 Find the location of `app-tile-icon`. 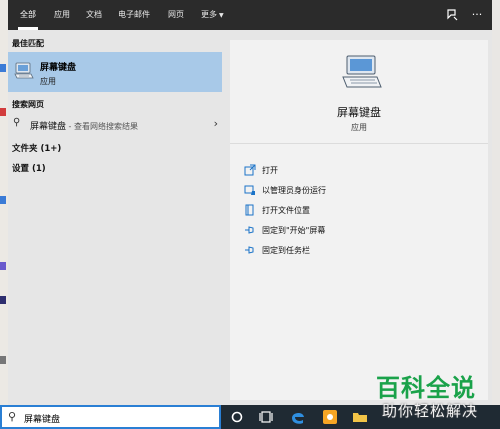

app-tile-icon is located at coordinates (330, 417).